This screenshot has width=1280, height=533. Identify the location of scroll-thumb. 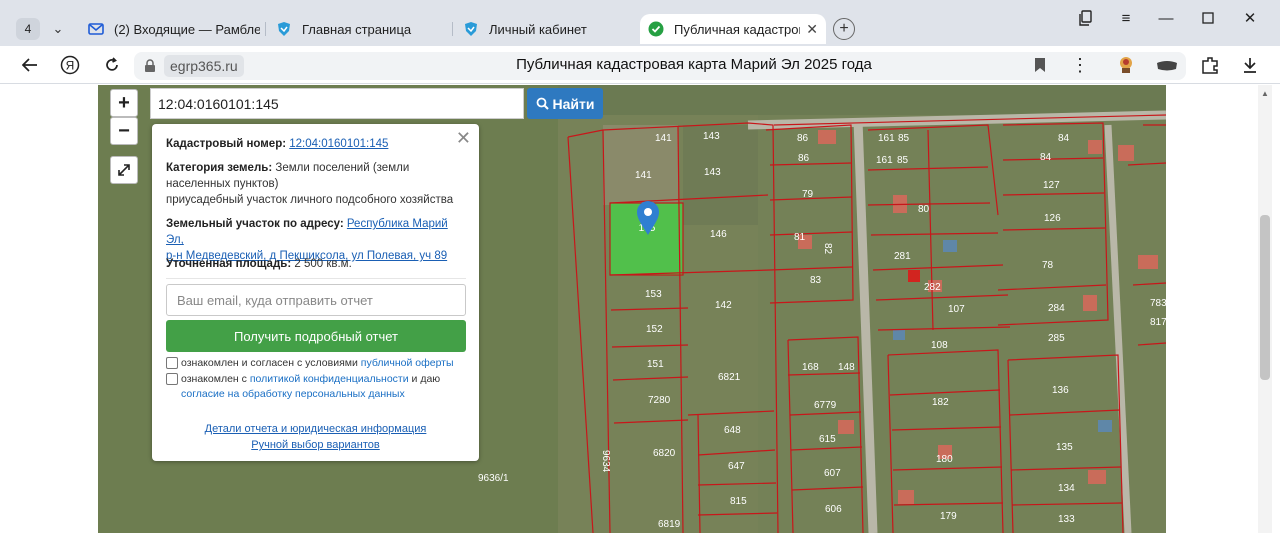
(1265, 297).